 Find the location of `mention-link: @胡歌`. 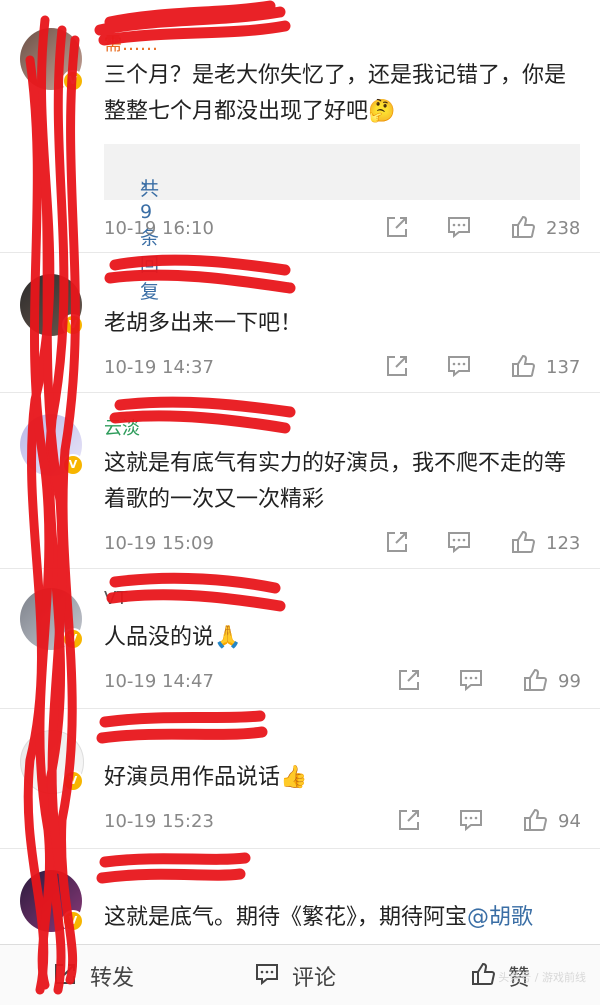

mention-link: @胡歌 is located at coordinates (500, 917).